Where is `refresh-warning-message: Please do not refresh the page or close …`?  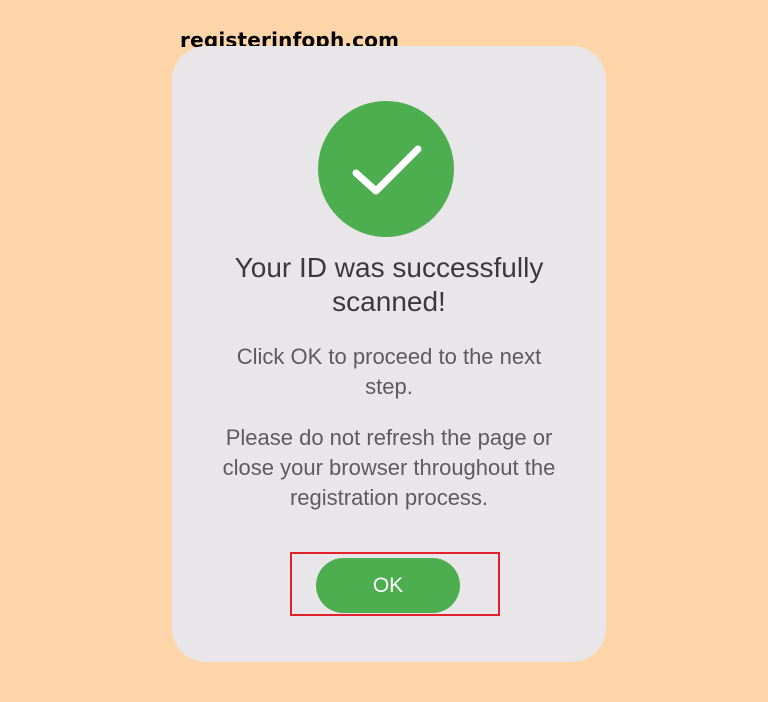
refresh-warning-message: Please do not refresh the page or close … is located at coordinates (389, 467).